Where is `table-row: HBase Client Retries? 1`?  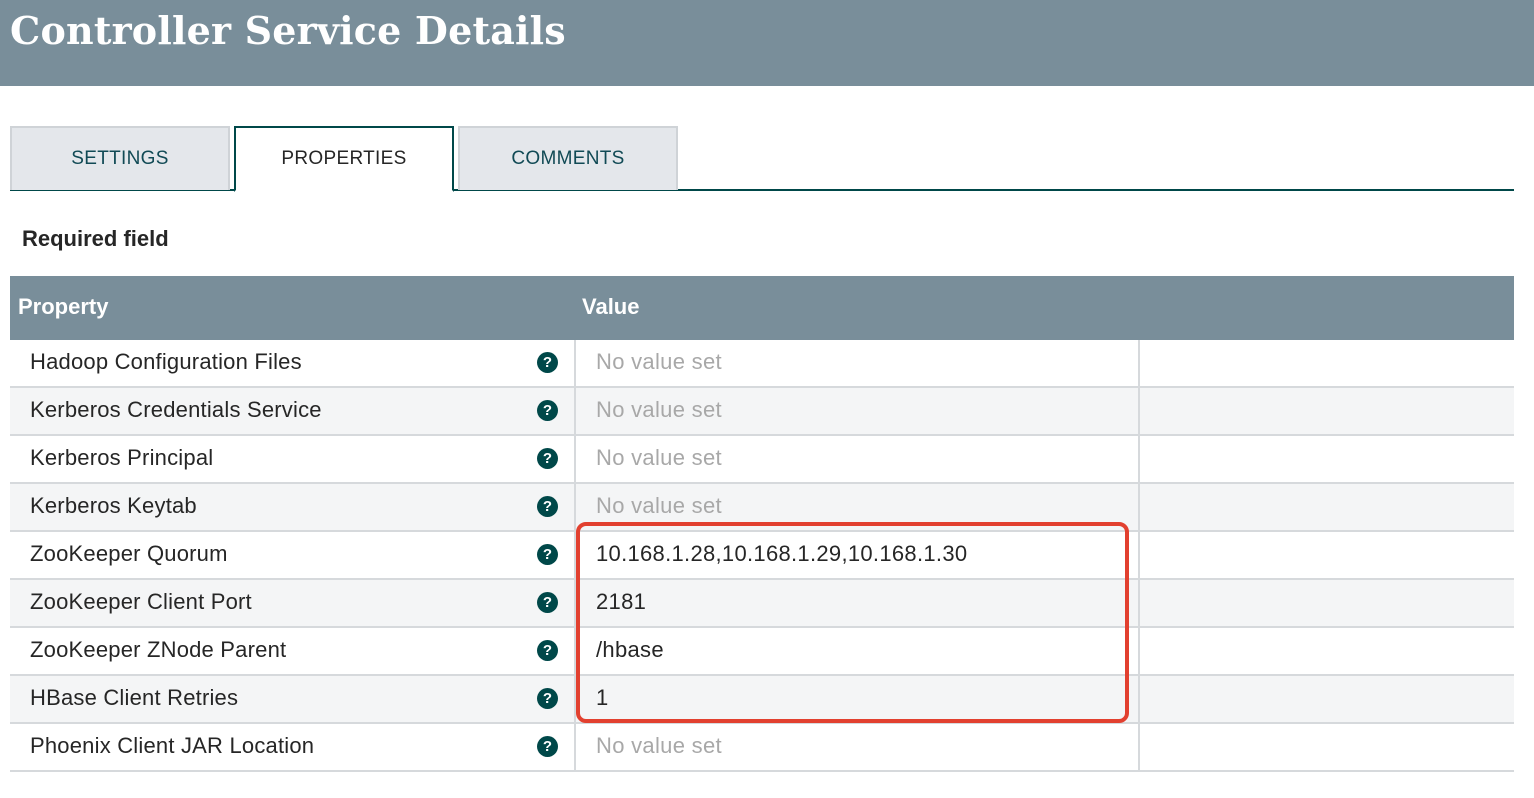
table-row: HBase Client Retries? 1 is located at coordinates (762, 700).